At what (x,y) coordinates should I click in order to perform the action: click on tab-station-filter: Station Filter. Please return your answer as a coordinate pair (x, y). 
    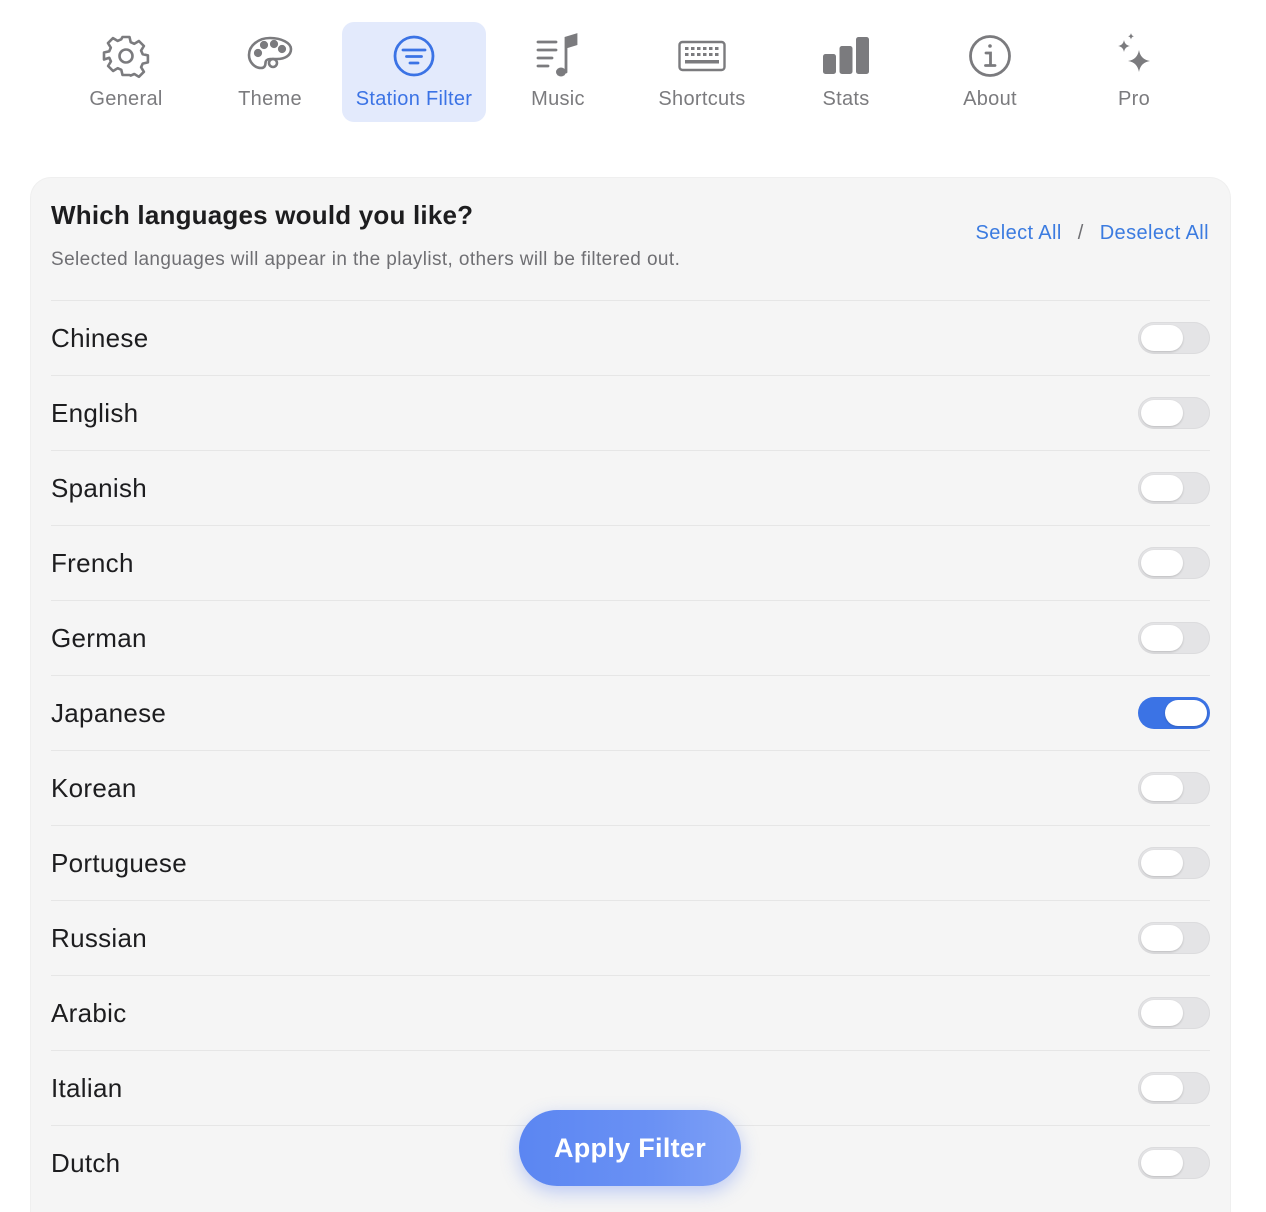
    Looking at the image, I should click on (414, 72).